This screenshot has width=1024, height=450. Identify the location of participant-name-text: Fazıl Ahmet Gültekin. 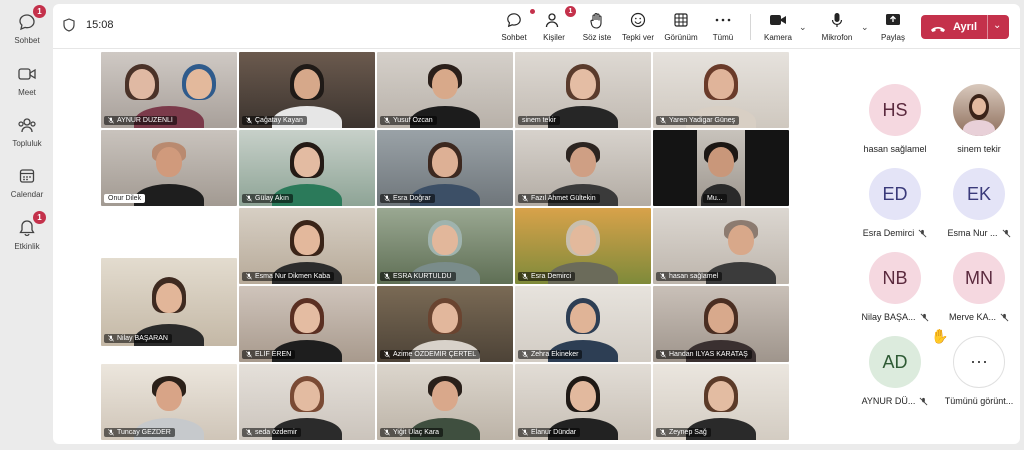
(563, 198).